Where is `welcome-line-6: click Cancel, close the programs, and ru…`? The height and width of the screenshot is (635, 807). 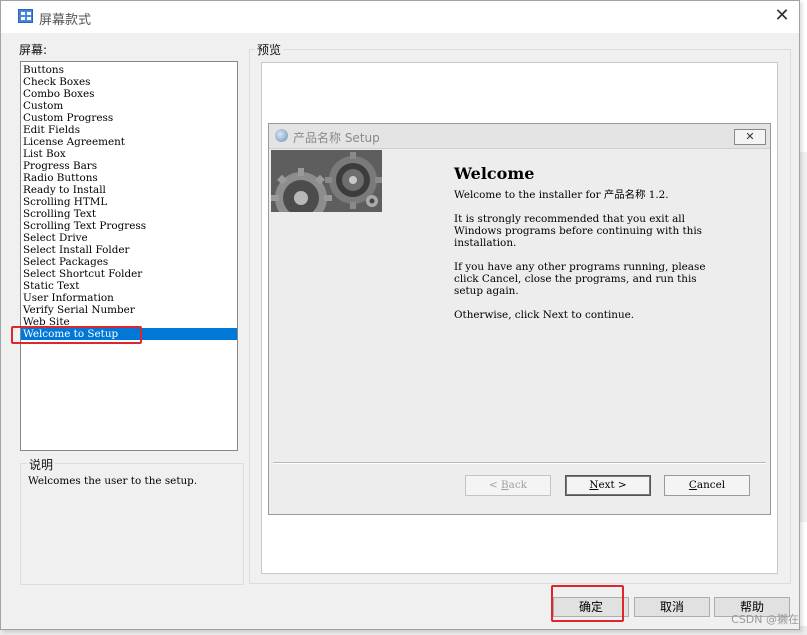
welcome-line-6: click Cancel, close the programs, and ru… is located at coordinates (575, 279).